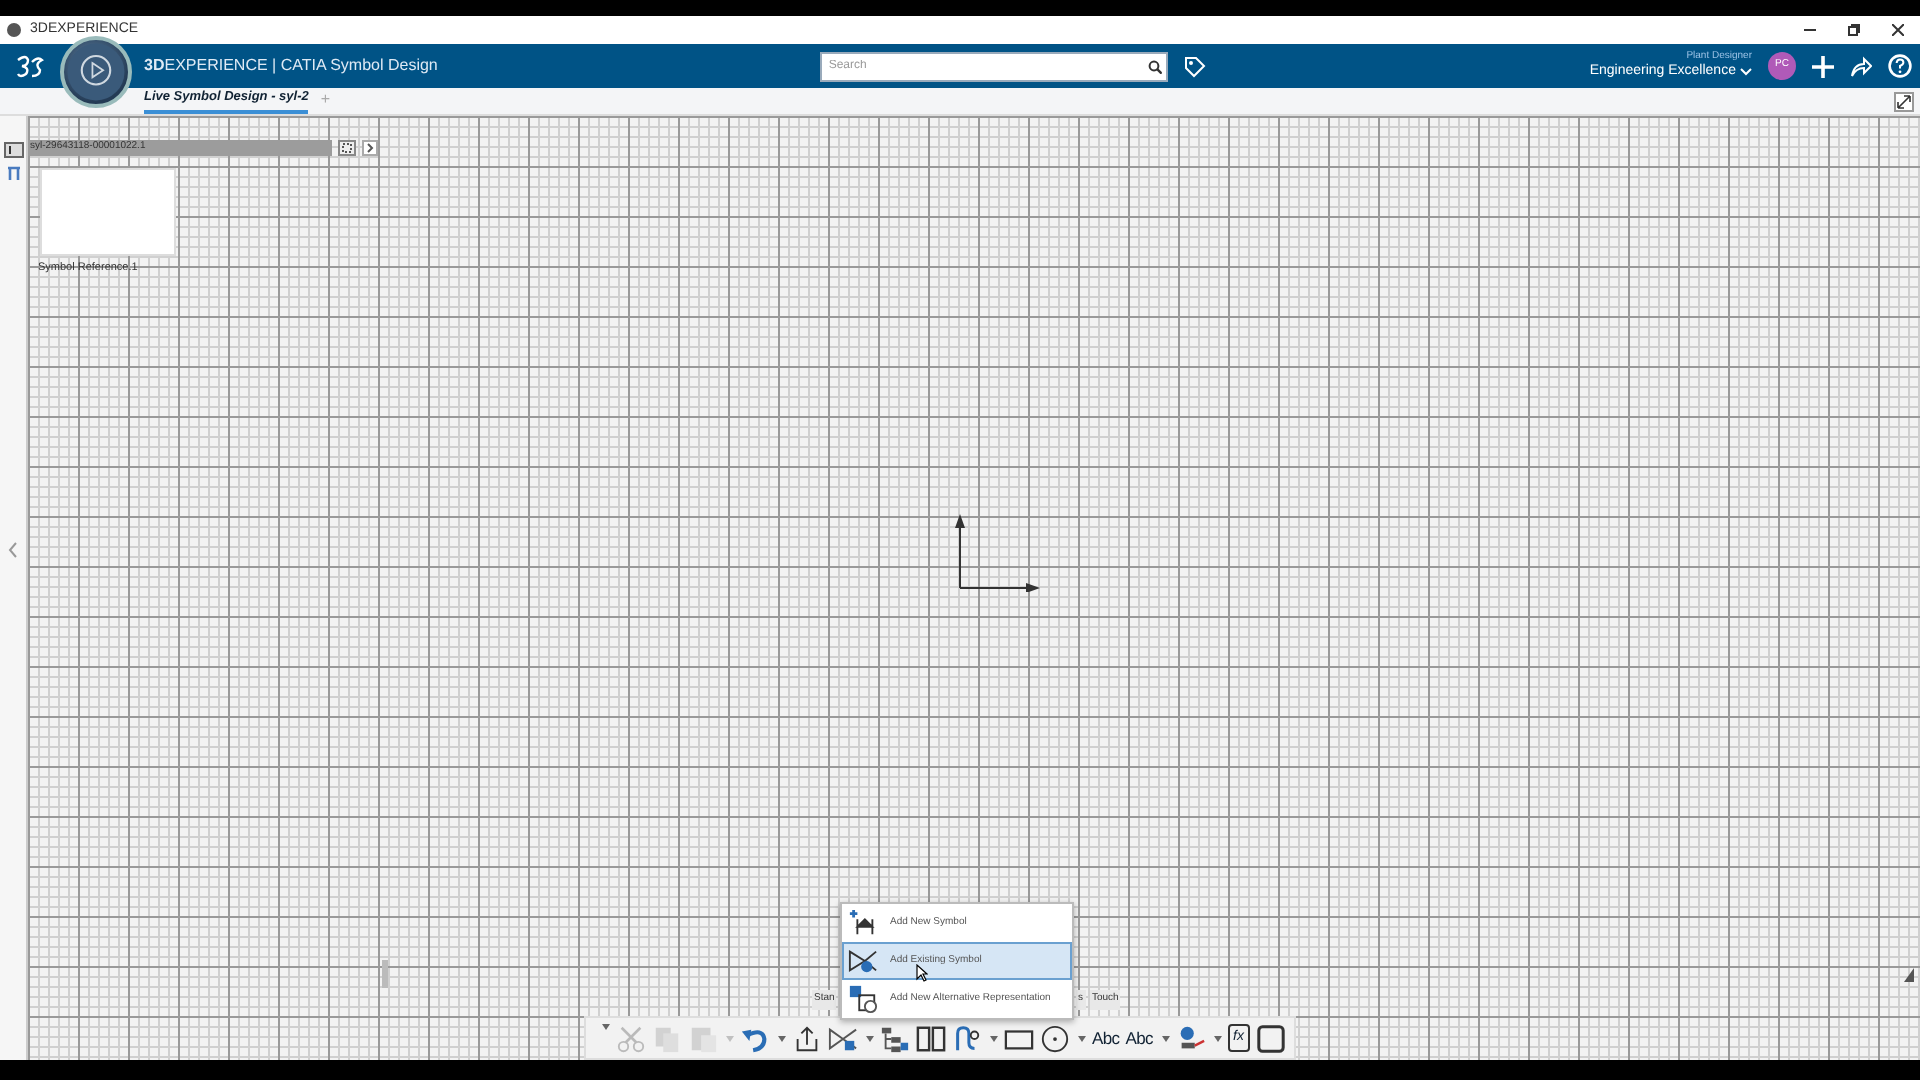 The width and height of the screenshot is (1920, 1080). What do you see at coordinates (1860, 66) in the screenshot?
I see `share-icon` at bounding box center [1860, 66].